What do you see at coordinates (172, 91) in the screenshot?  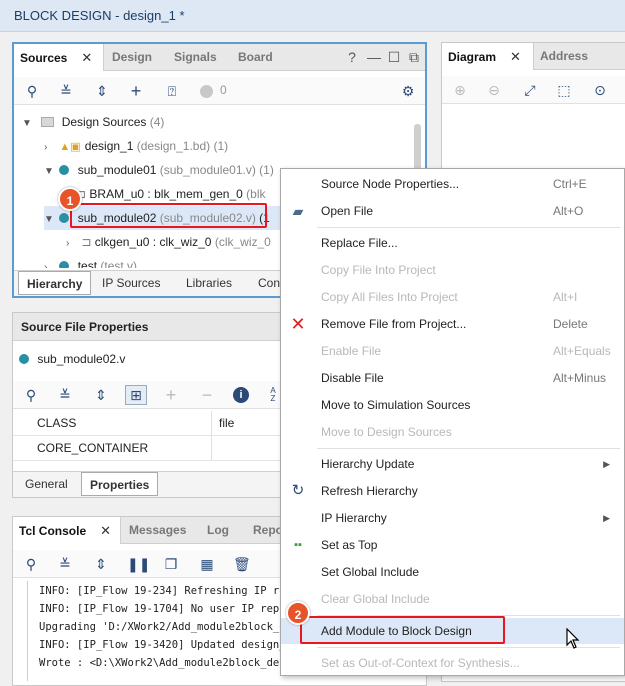 I see `properties-icon: ⍰` at bounding box center [172, 91].